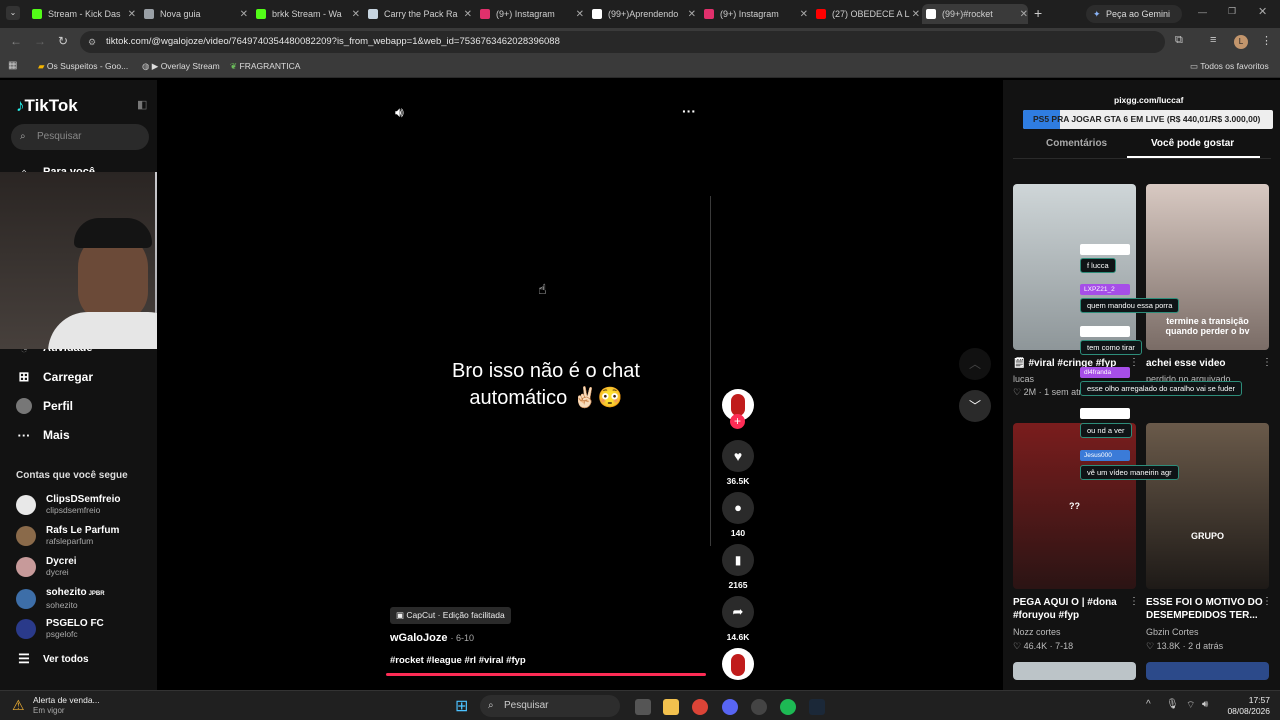 The height and width of the screenshot is (720, 1280). What do you see at coordinates (738, 508) in the screenshot?
I see `comment-button: ●` at bounding box center [738, 508].